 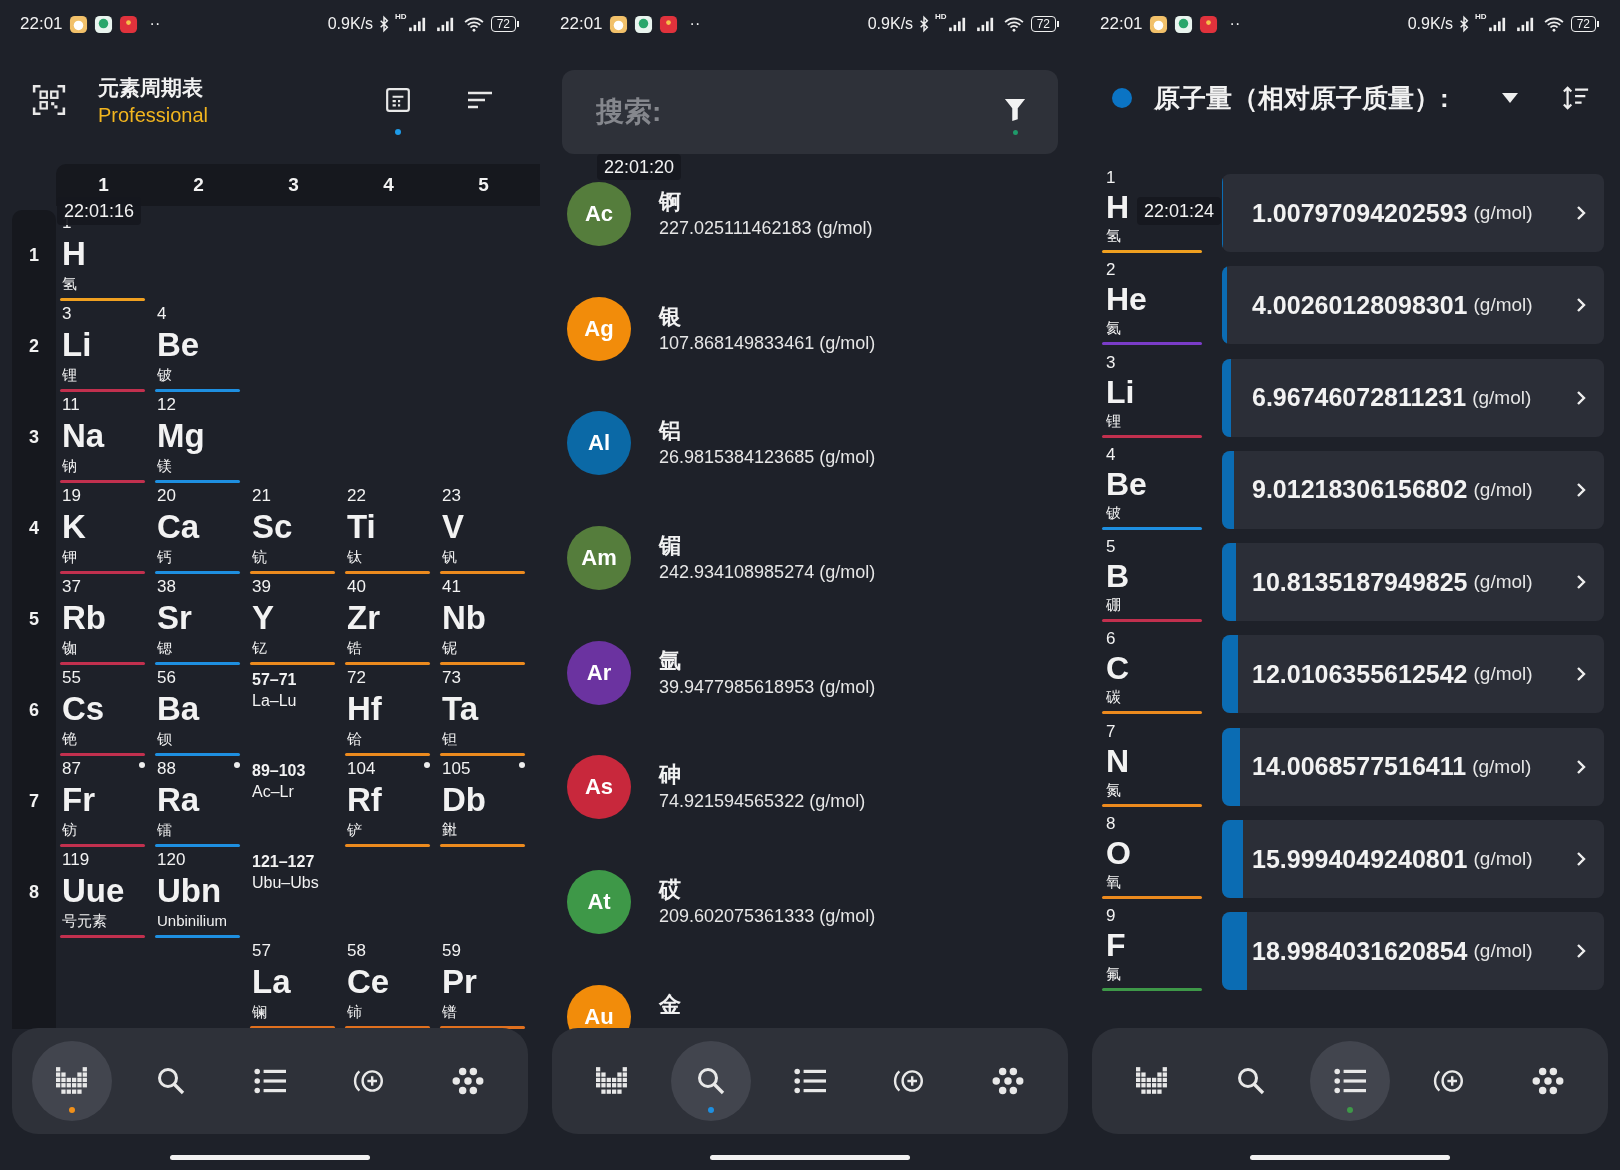 I want to click on element-avatar: Ac, so click(x=599, y=214).